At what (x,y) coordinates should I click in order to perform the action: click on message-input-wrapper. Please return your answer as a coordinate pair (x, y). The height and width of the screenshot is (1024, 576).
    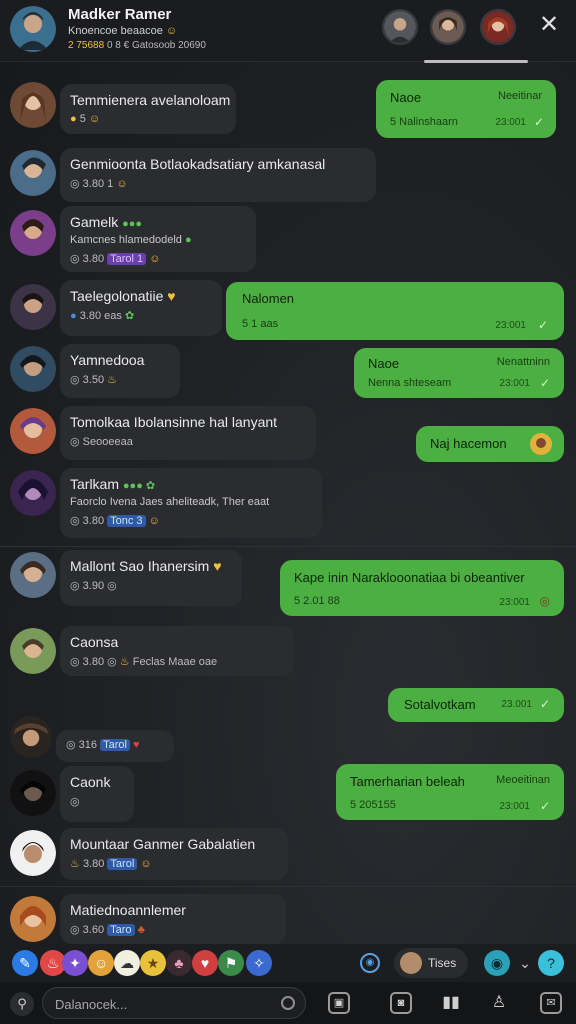
    Looking at the image, I should click on (174, 1003).